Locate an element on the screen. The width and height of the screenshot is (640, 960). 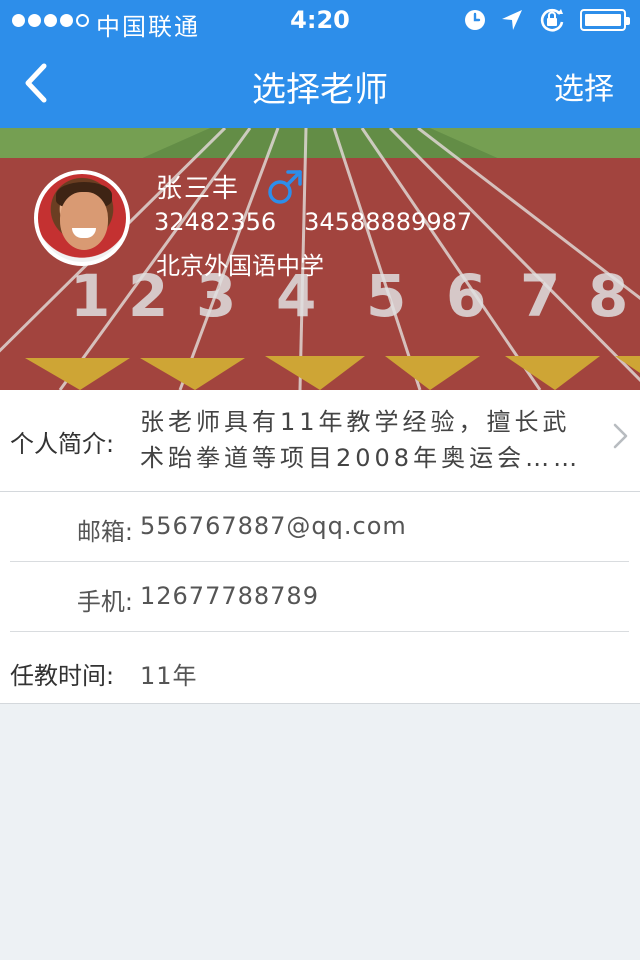
tenure-label: 任教时间: is located at coordinates (62, 676).